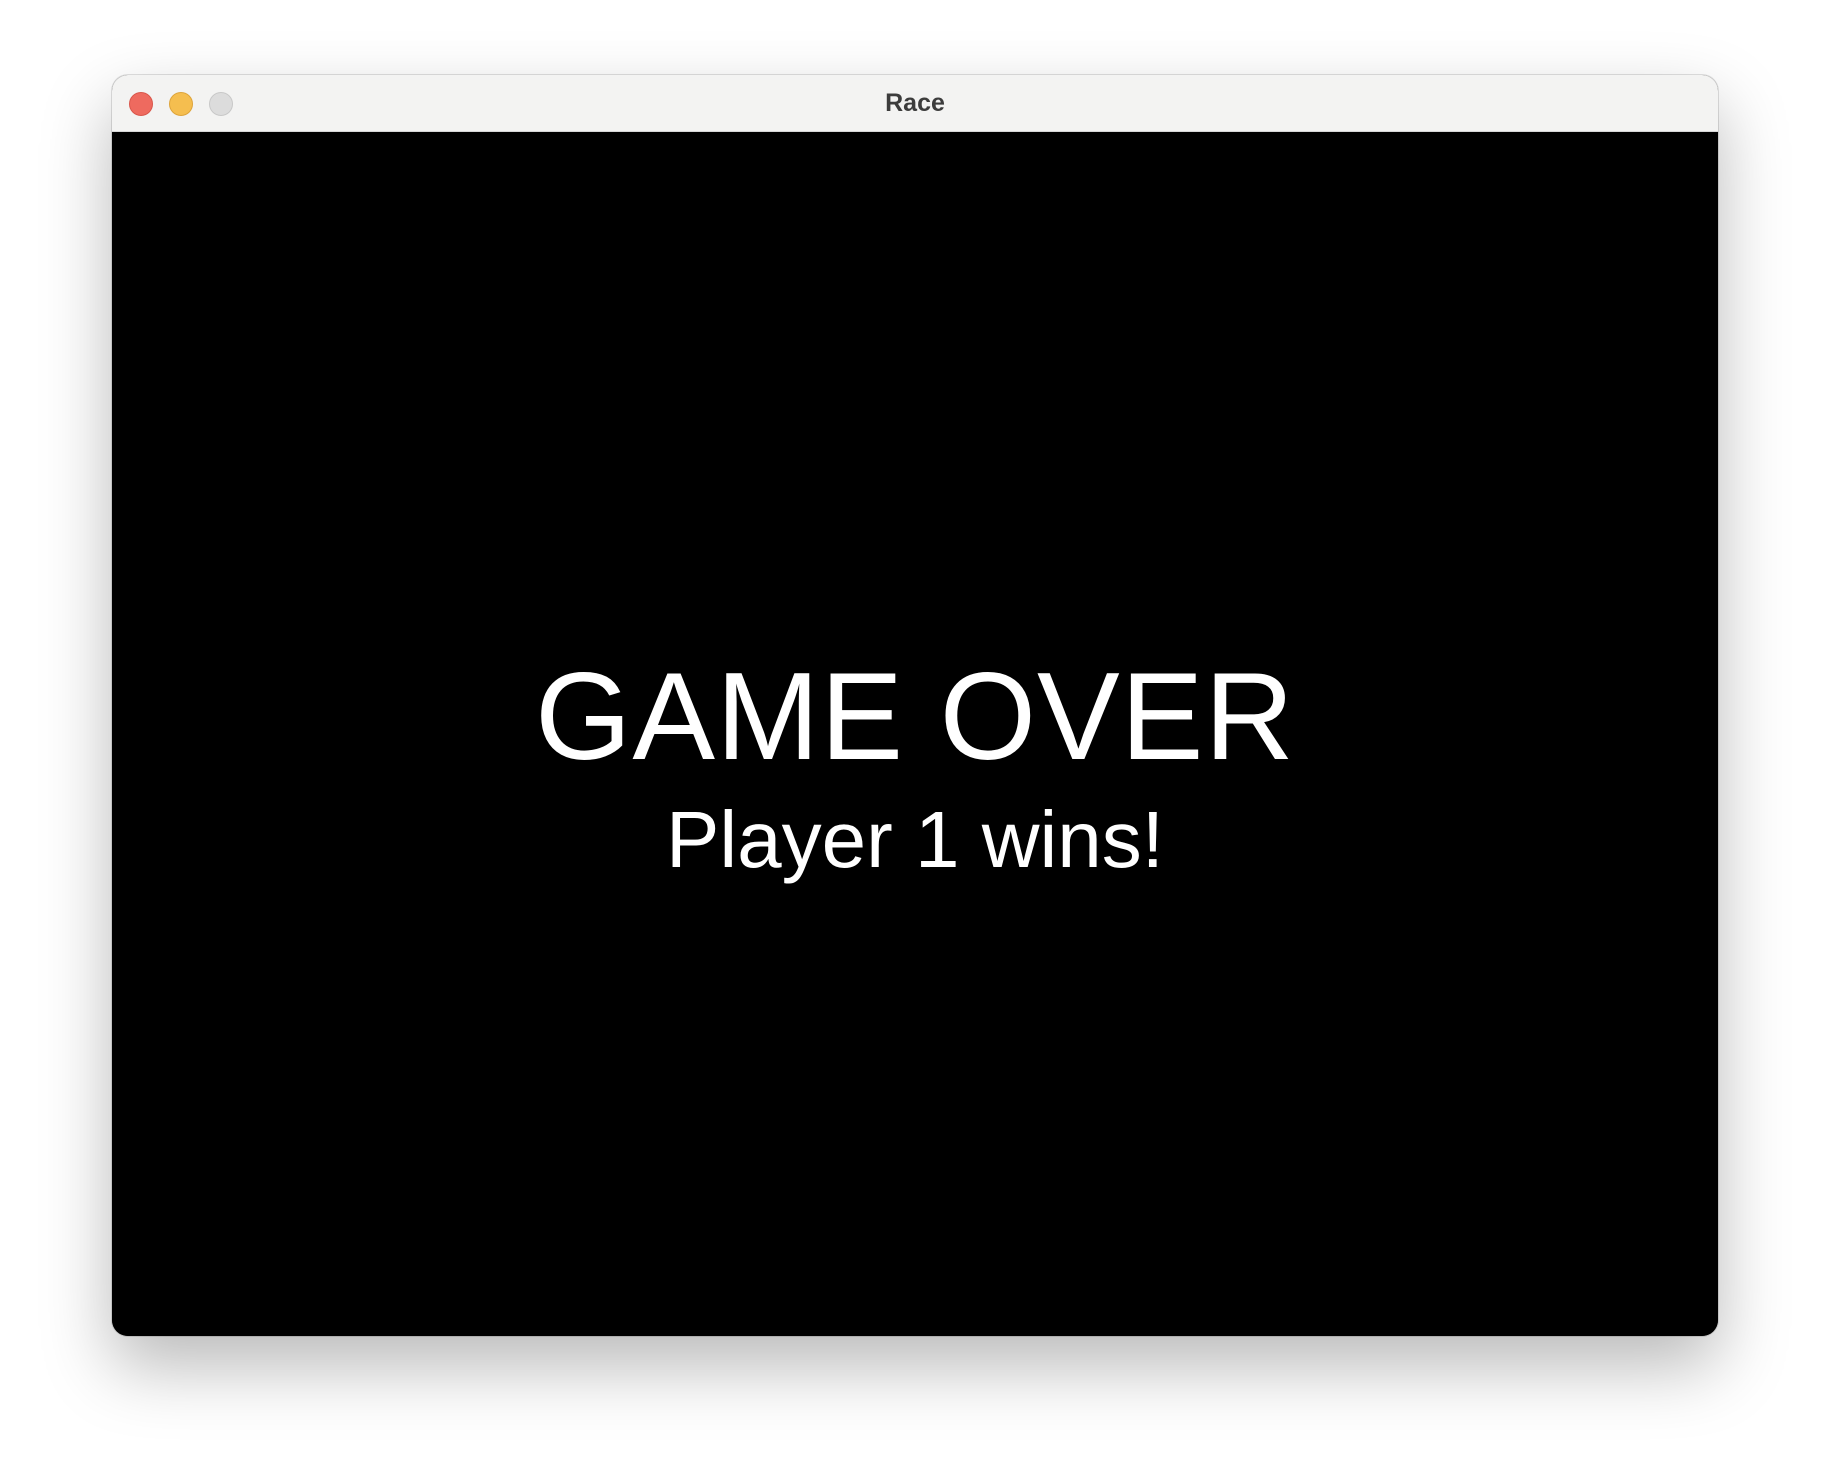 The width and height of the screenshot is (1824, 1480). I want to click on winner-message: Player 1 wins!, so click(915, 839).